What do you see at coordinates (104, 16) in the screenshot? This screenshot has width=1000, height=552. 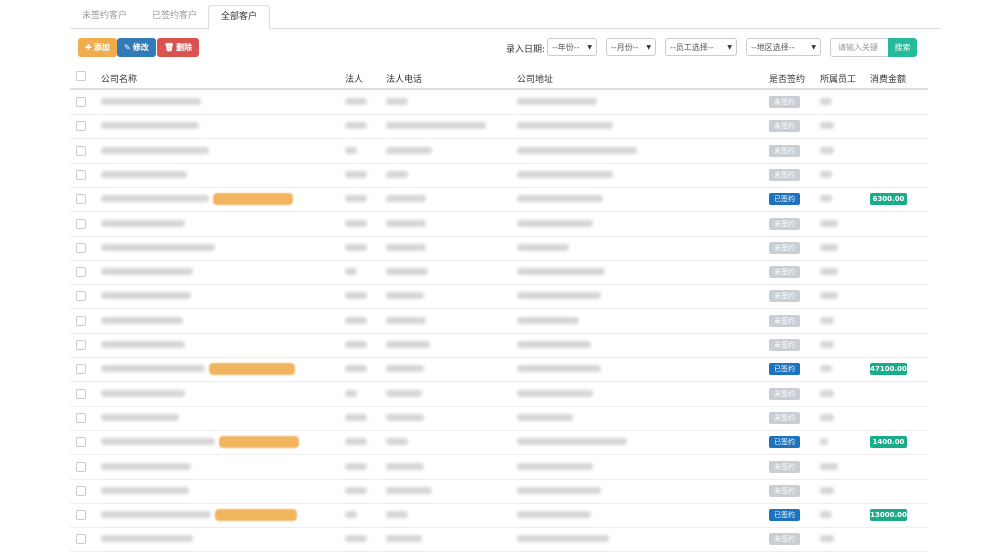 I see `tab-unsigned-customers: 未签约客户` at bounding box center [104, 16].